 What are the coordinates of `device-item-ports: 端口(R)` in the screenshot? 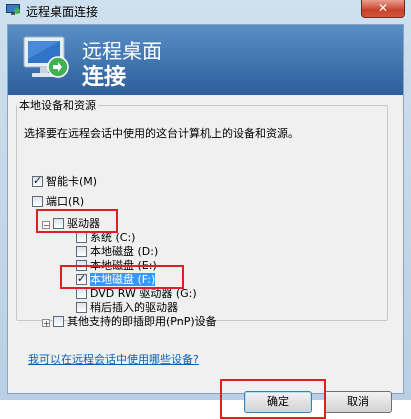 It's located at (58, 200).